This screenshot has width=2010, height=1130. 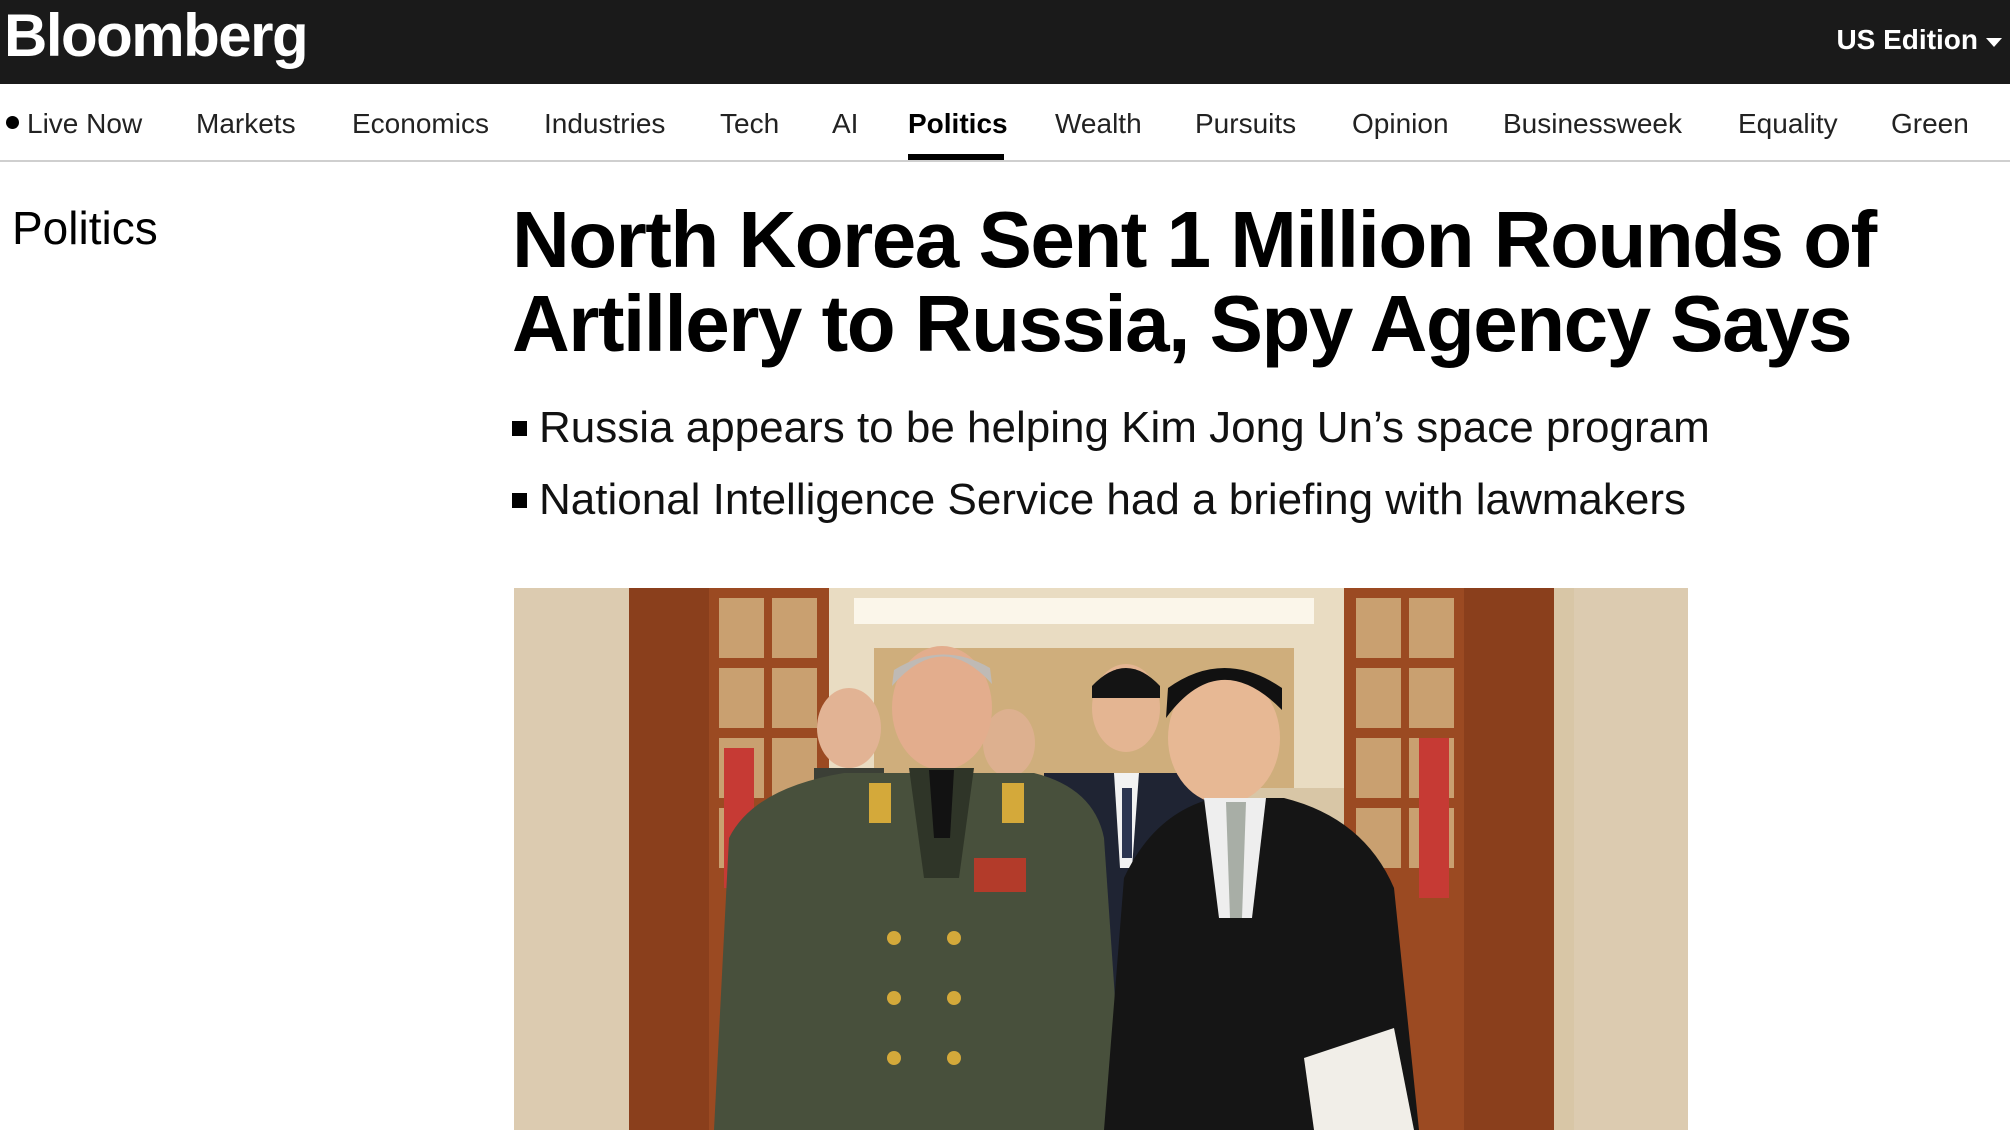 What do you see at coordinates (1400, 124) in the screenshot?
I see `nav-item-opinion: Opinion` at bounding box center [1400, 124].